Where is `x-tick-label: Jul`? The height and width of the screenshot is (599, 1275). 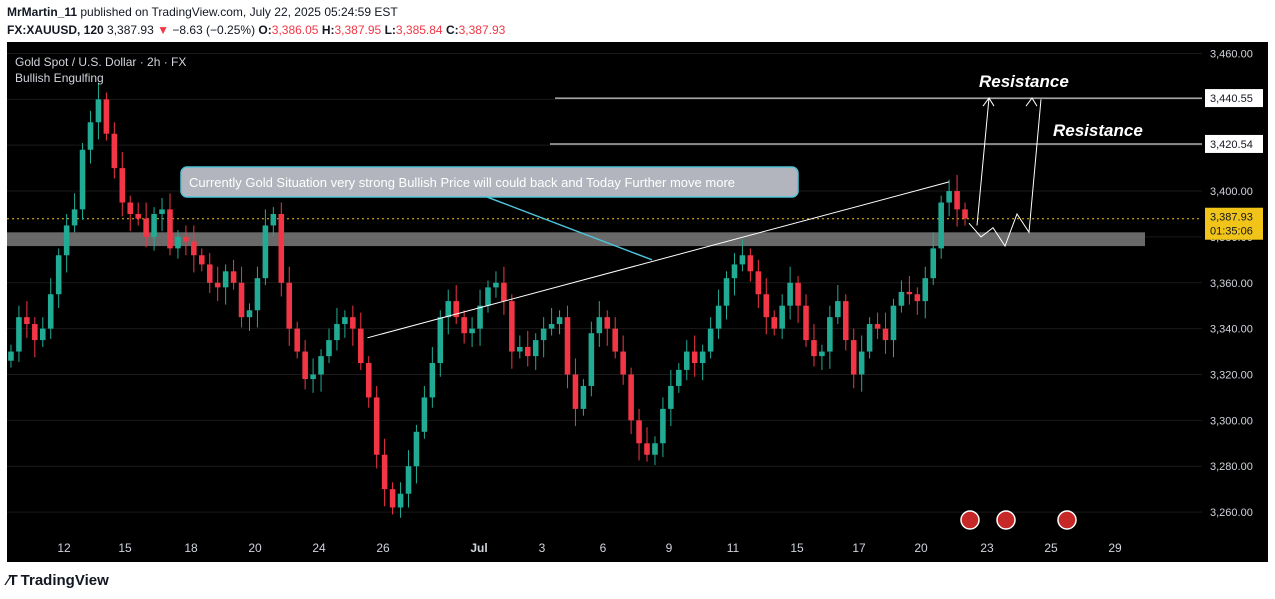 x-tick-label: Jul is located at coordinates (478, 548).